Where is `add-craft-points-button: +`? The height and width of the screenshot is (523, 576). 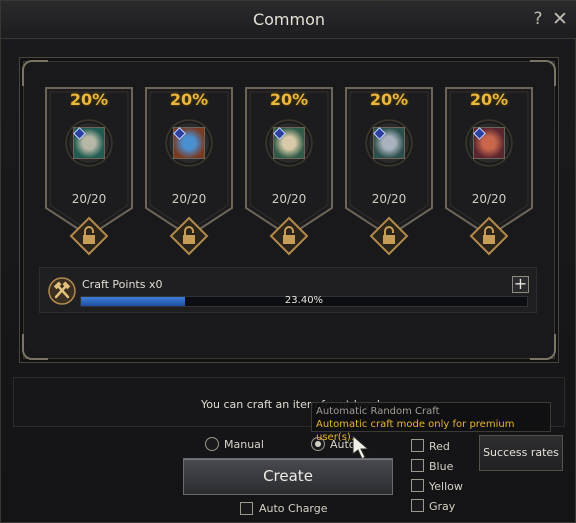
add-craft-points-button: + is located at coordinates (520, 284).